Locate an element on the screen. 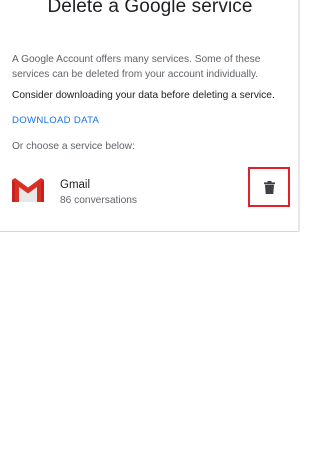 The image size is (320, 470). gmail-icon is located at coordinates (28, 190).